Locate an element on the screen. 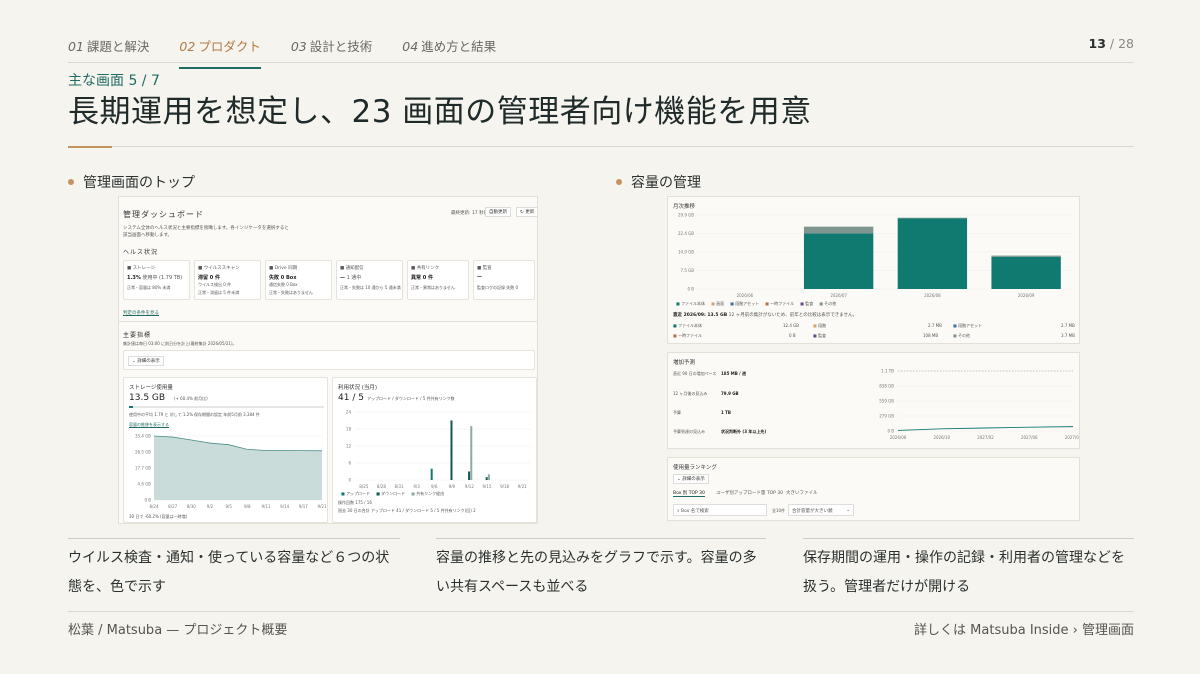 This screenshot has width=1200, height=674. x-tick-label: 9/21 is located at coordinates (522, 486).